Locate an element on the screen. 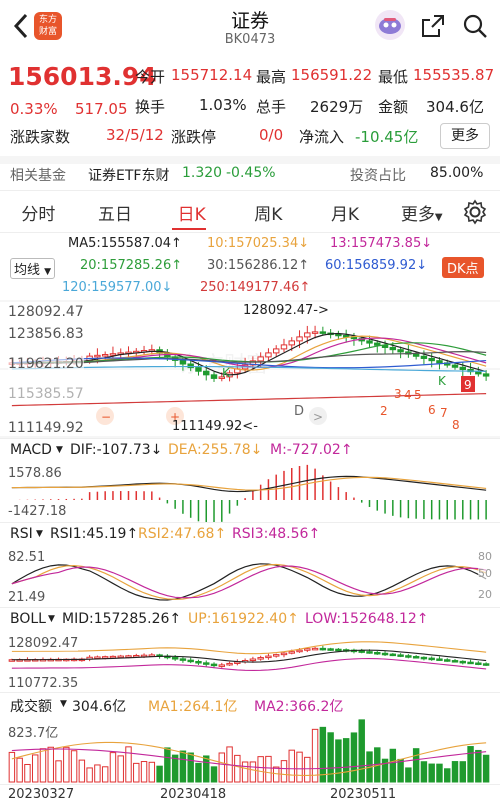  boll-low: LOW:152648.12↑ is located at coordinates (367, 619).